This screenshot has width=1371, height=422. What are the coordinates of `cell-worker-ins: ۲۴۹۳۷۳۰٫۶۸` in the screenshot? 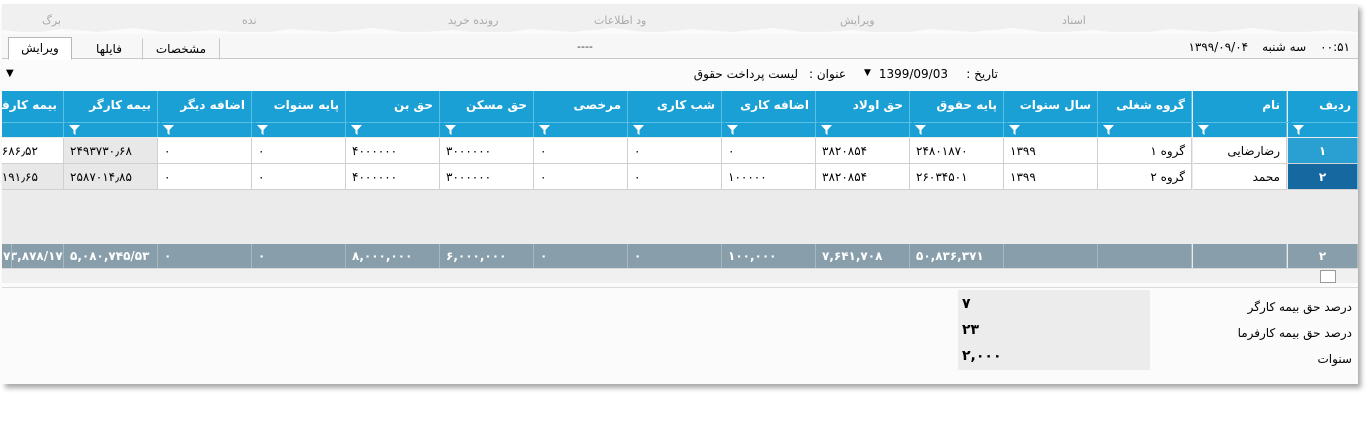 It's located at (111, 151).